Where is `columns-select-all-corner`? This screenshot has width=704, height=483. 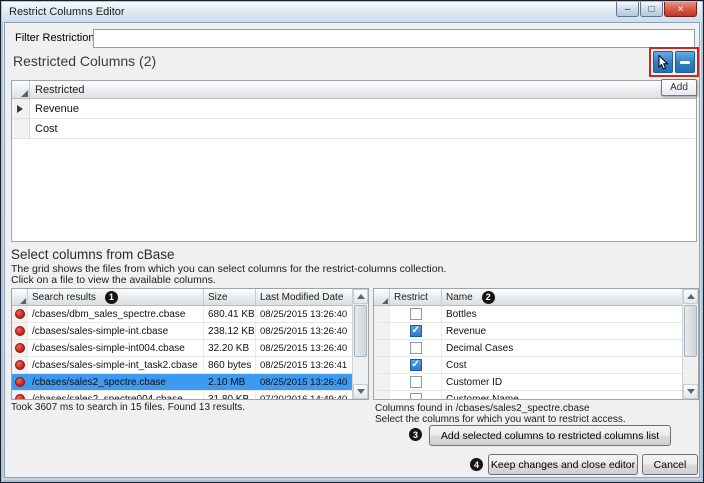
columns-select-all-corner is located at coordinates (382, 297).